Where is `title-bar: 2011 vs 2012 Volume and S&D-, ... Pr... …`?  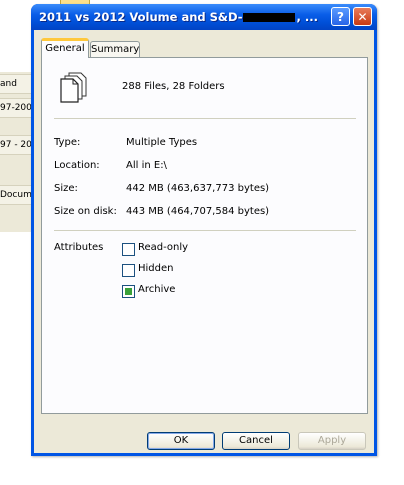
title-bar: 2011 vs 2012 Volume and S&D-, ... Pr... … is located at coordinates (204, 17).